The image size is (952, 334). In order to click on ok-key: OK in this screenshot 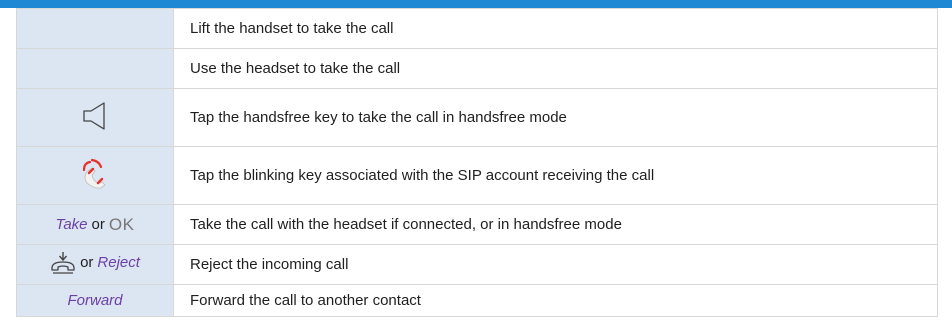, I will do `click(121, 224)`.